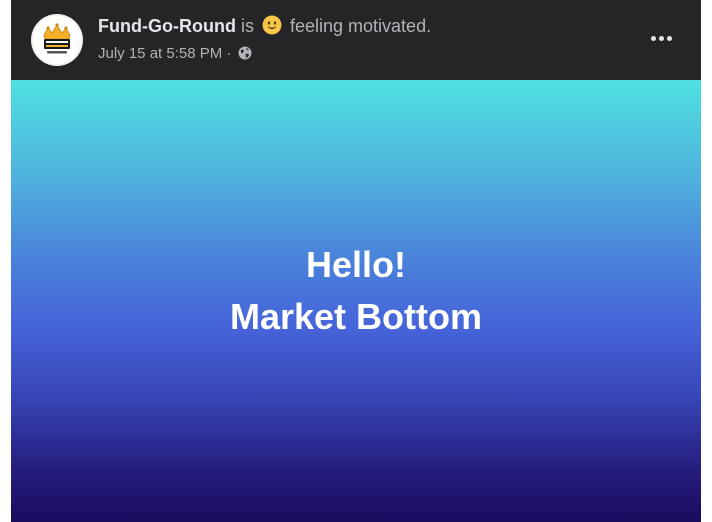 Image resolution: width=712 pixels, height=522 pixels. I want to click on more-options-button, so click(661, 38).